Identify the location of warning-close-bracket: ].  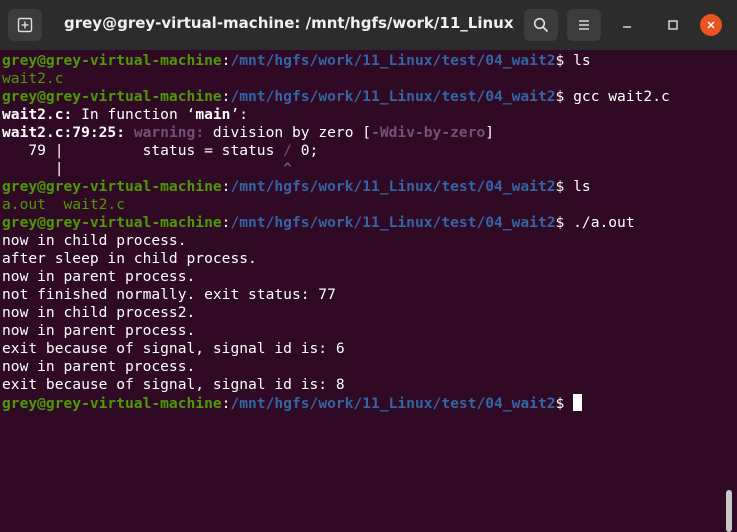
(490, 132).